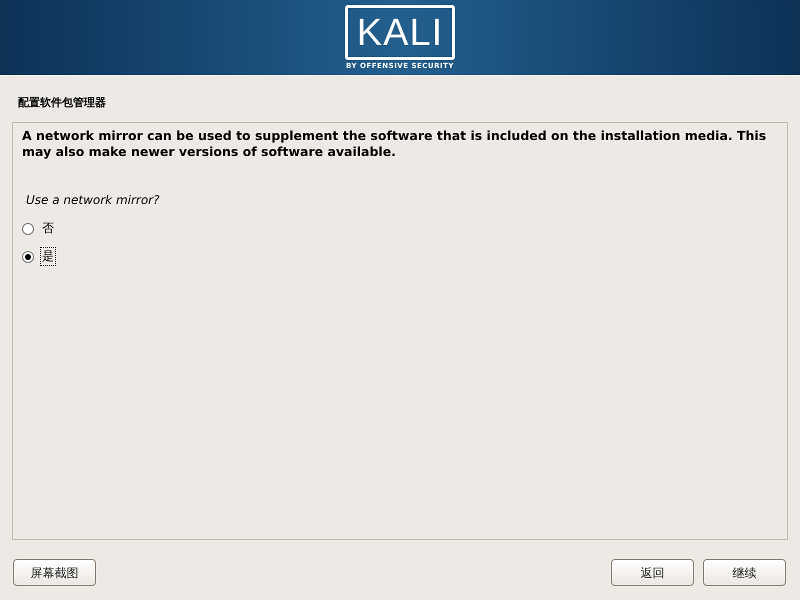 Image resolution: width=800 pixels, height=600 pixels. I want to click on question-text: Use a network mirror?, so click(93, 200).